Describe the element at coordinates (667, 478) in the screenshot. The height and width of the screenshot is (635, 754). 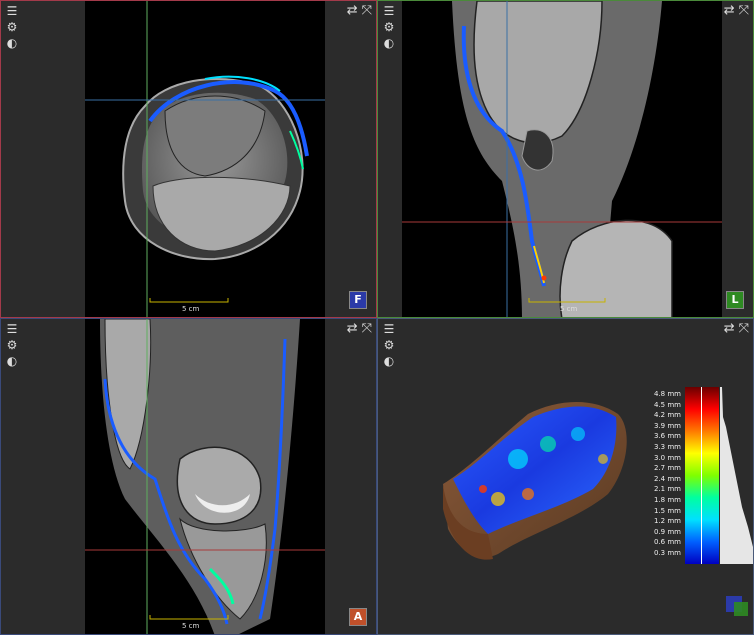
I see `colorbar-tick-label: 2.4 mm` at that location.